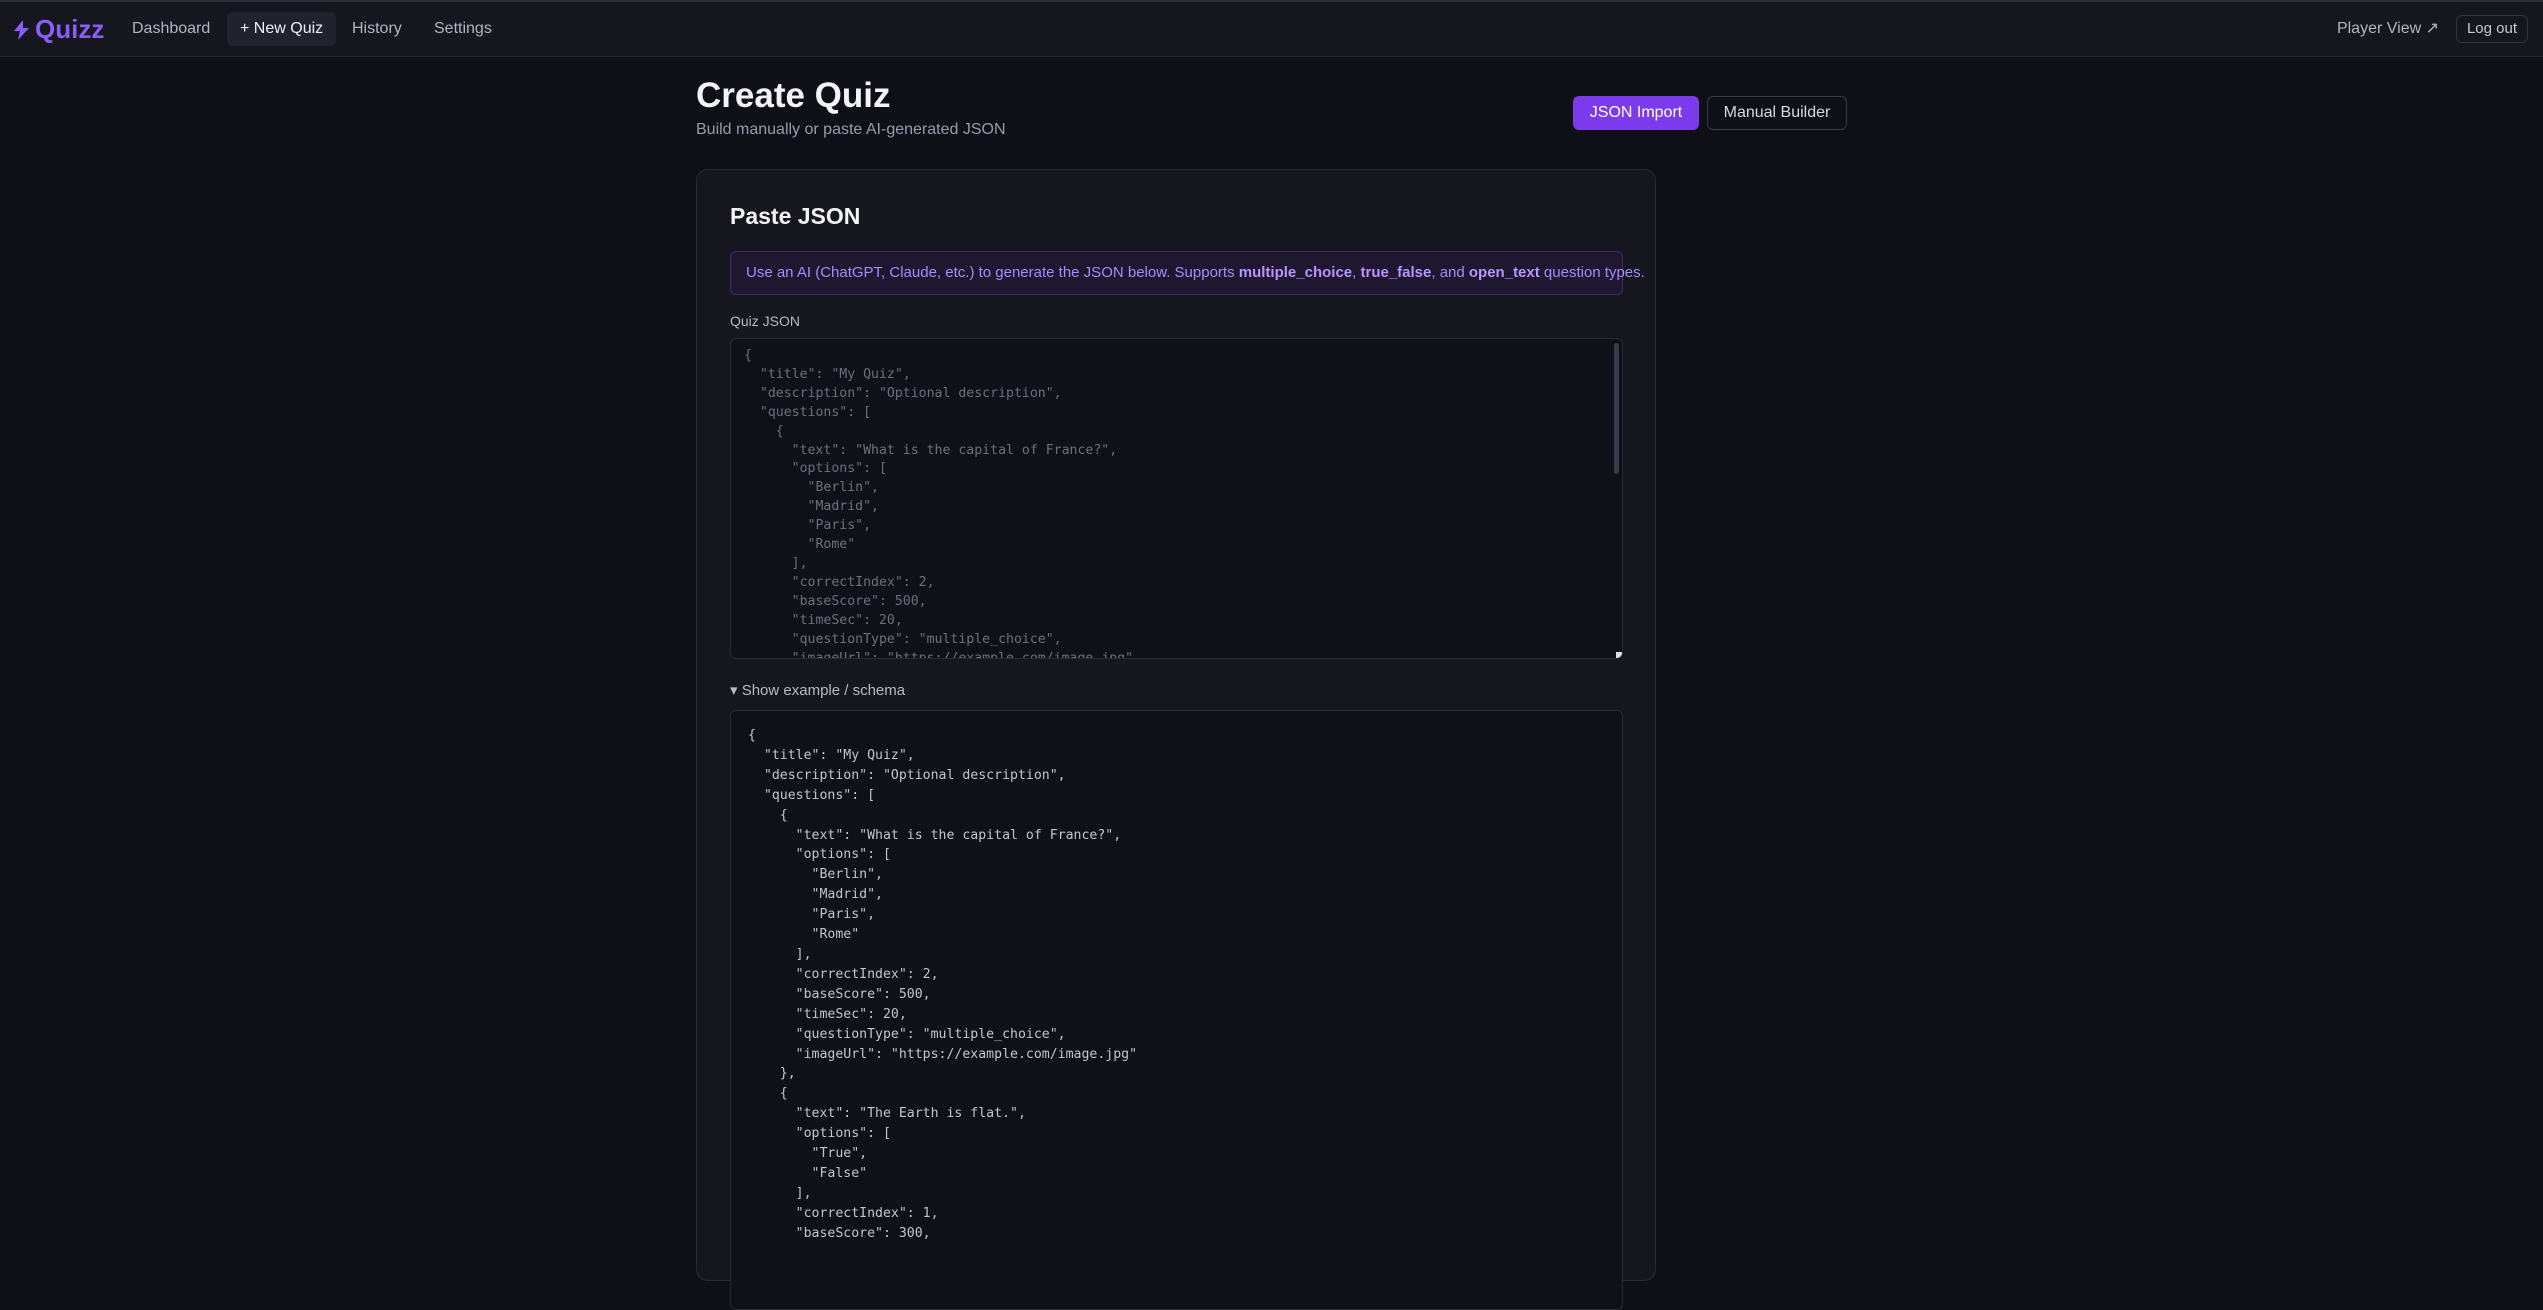 The height and width of the screenshot is (1310, 2543). What do you see at coordinates (282, 29) in the screenshot?
I see `nav-new-quiz: + New Quiz` at bounding box center [282, 29].